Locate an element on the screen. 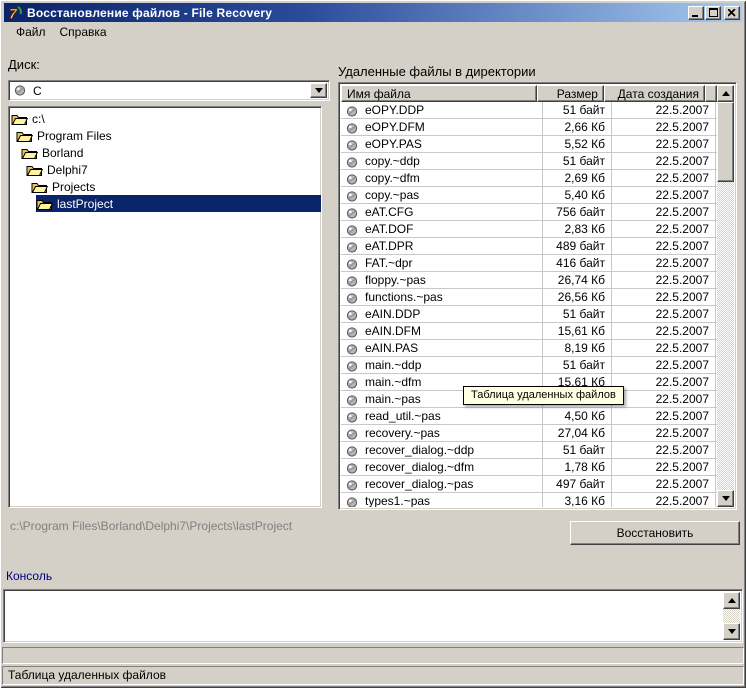 This screenshot has height=688, width=746. file-size: 2,69 Кб is located at coordinates (577, 178).